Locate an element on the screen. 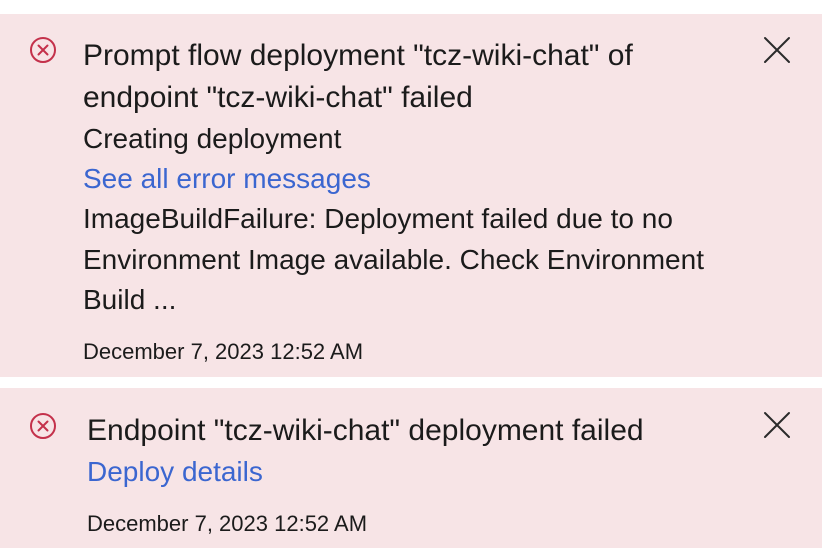 The width and height of the screenshot is (832, 552). deploy-details-link: Deploy details is located at coordinates (417, 472).